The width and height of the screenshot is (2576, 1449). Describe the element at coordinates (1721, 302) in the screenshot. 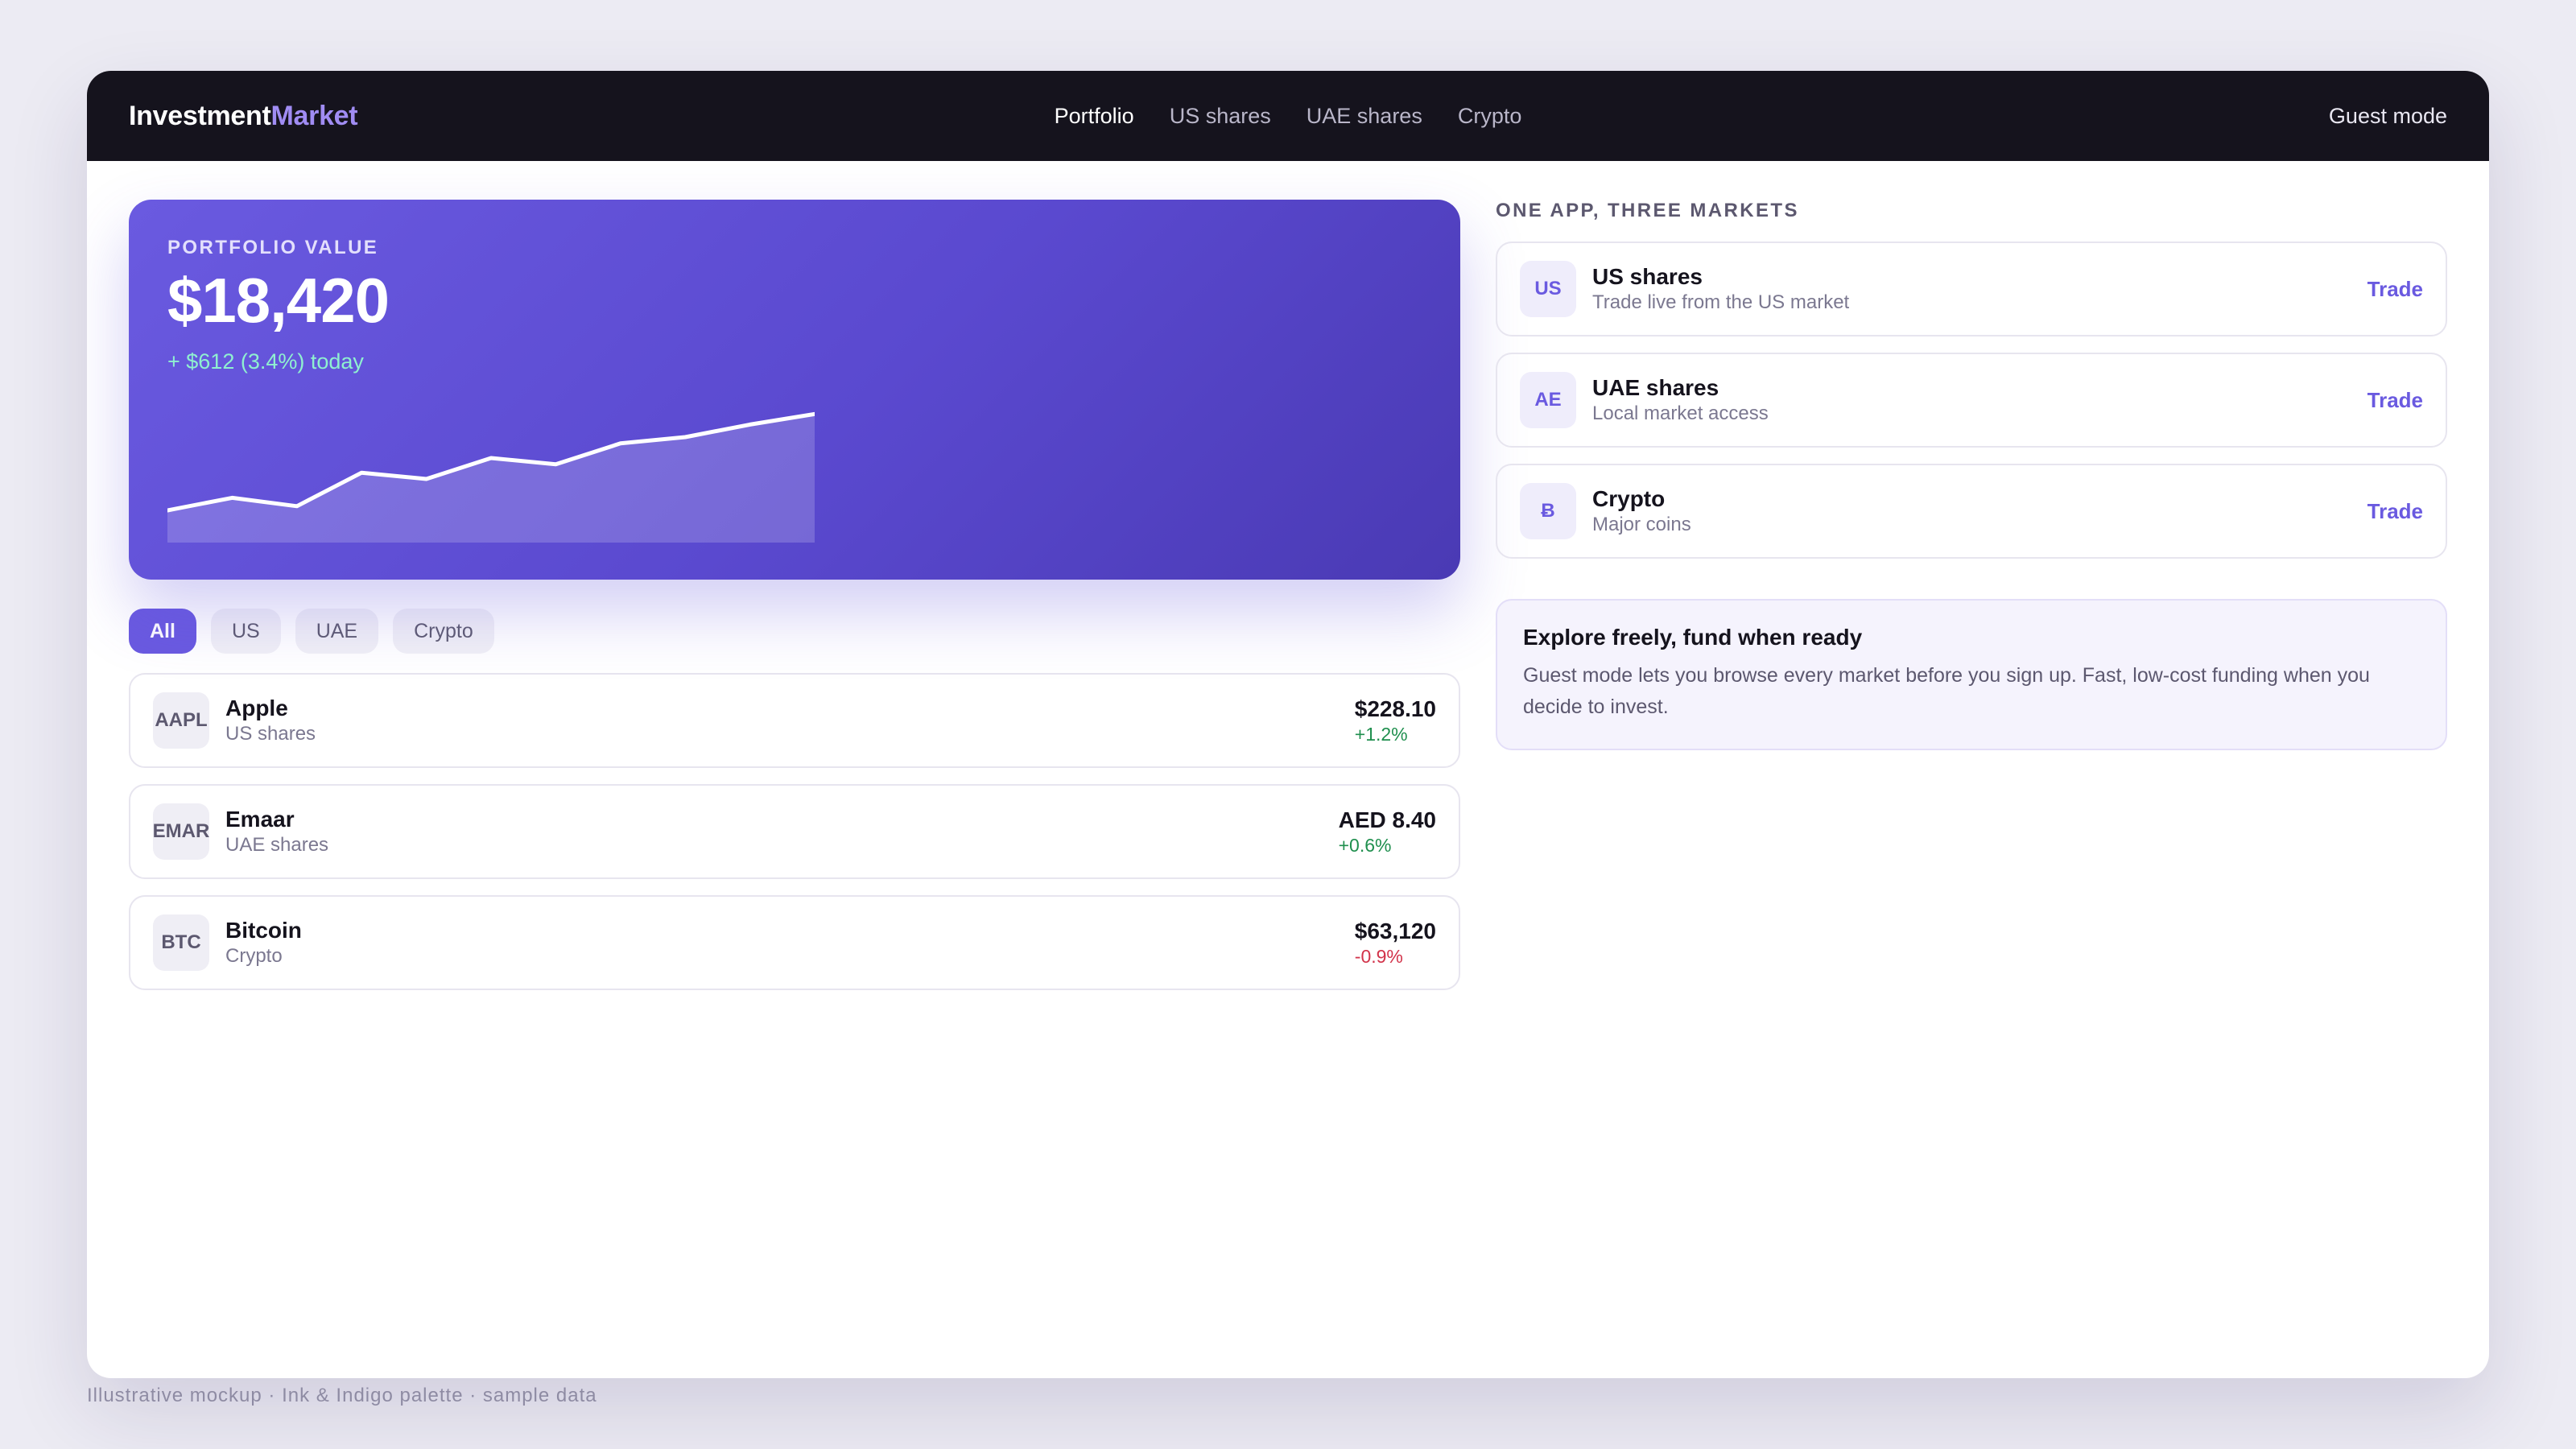

I see `market-description: Trade live from the US market` at that location.